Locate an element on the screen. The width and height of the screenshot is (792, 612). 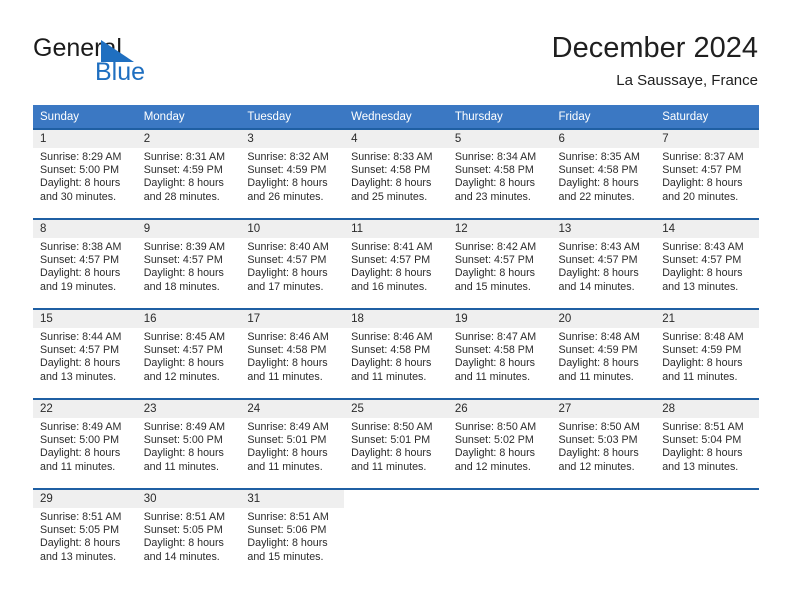
weekday-header-tuesday: Tuesday is located at coordinates (292, 117).